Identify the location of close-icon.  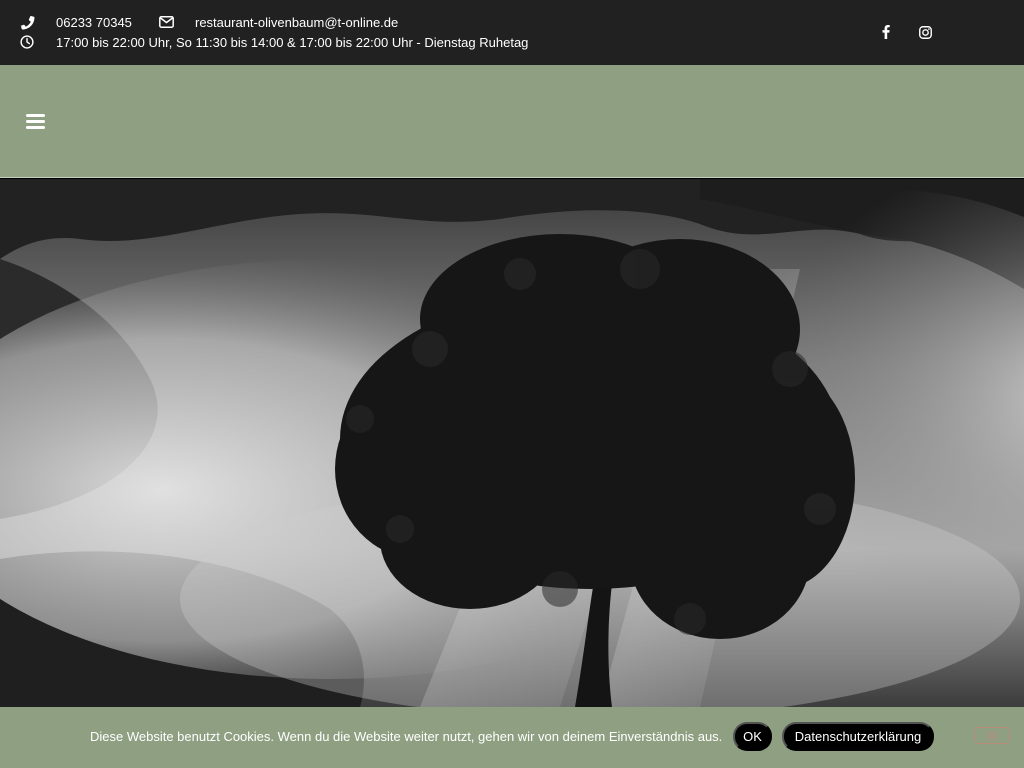
(992, 735).